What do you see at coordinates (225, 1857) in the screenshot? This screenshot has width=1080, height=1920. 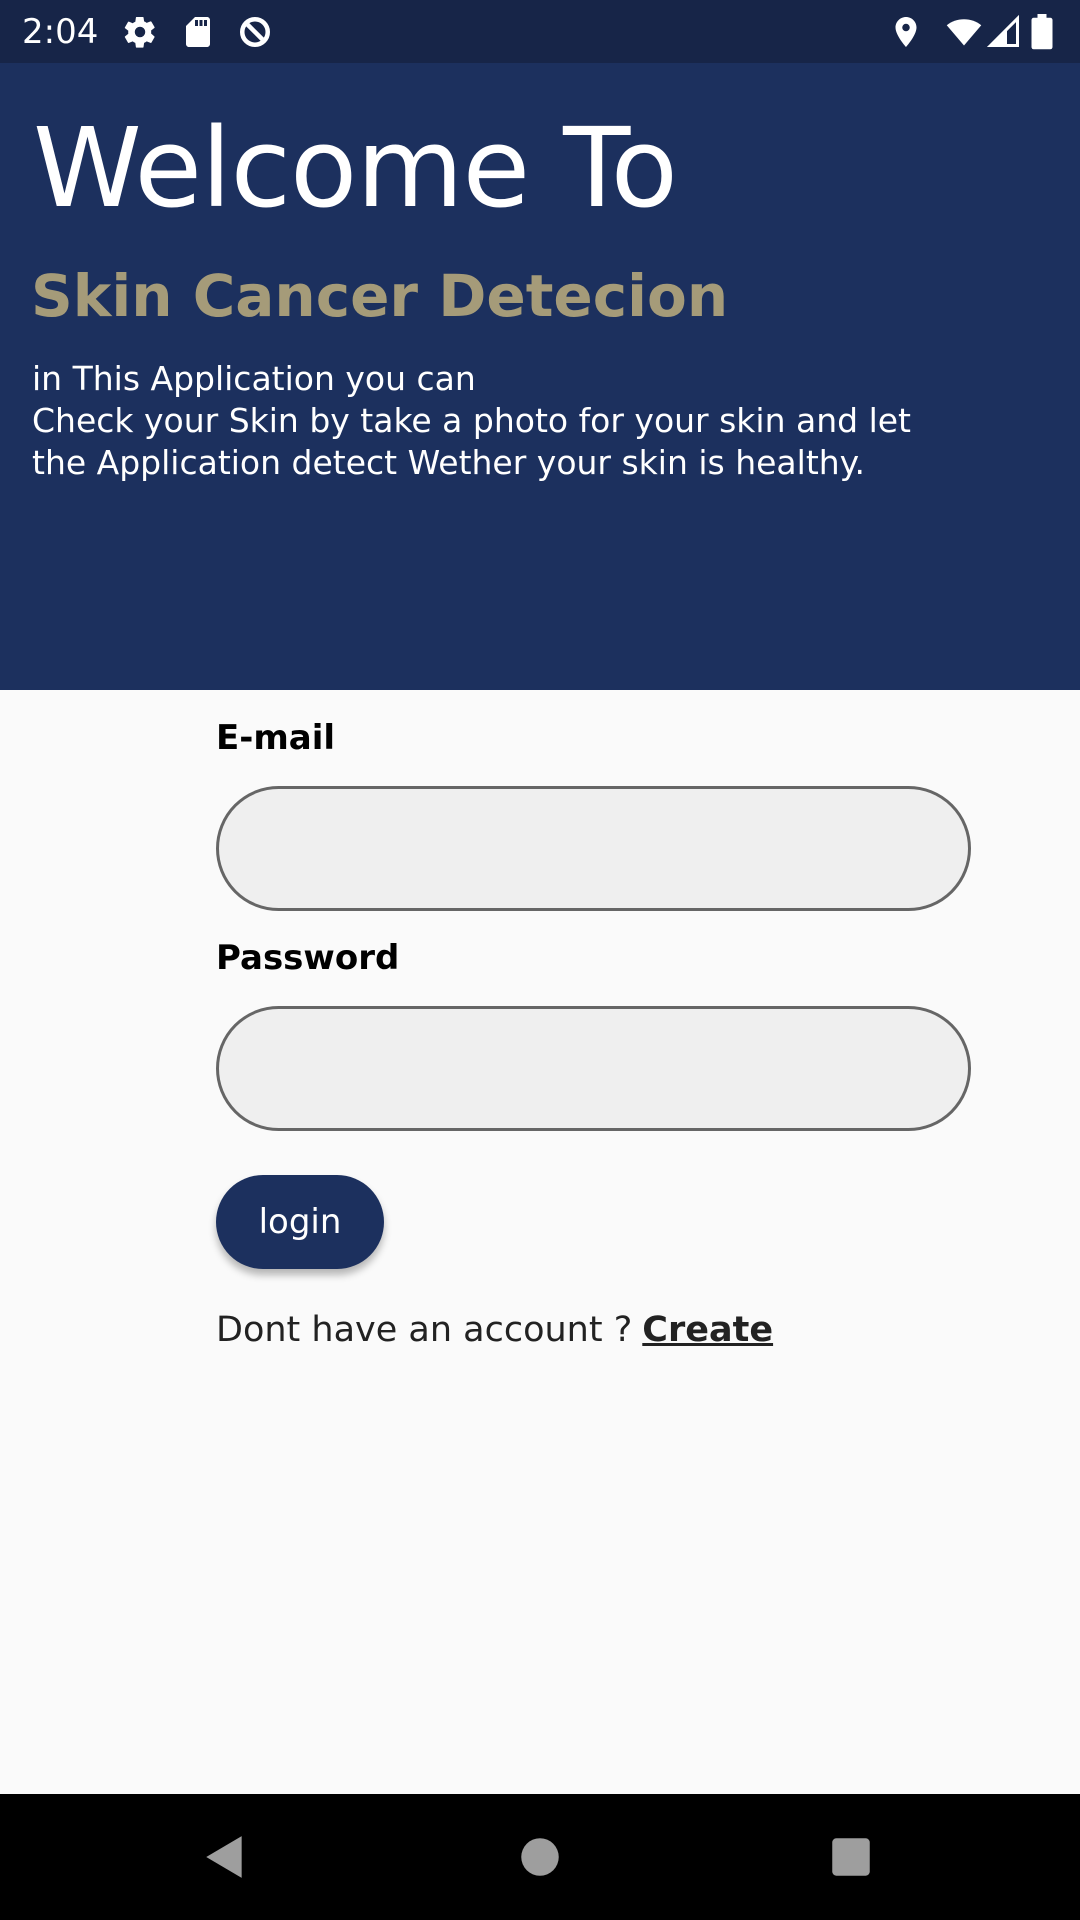 I see `back-icon` at bounding box center [225, 1857].